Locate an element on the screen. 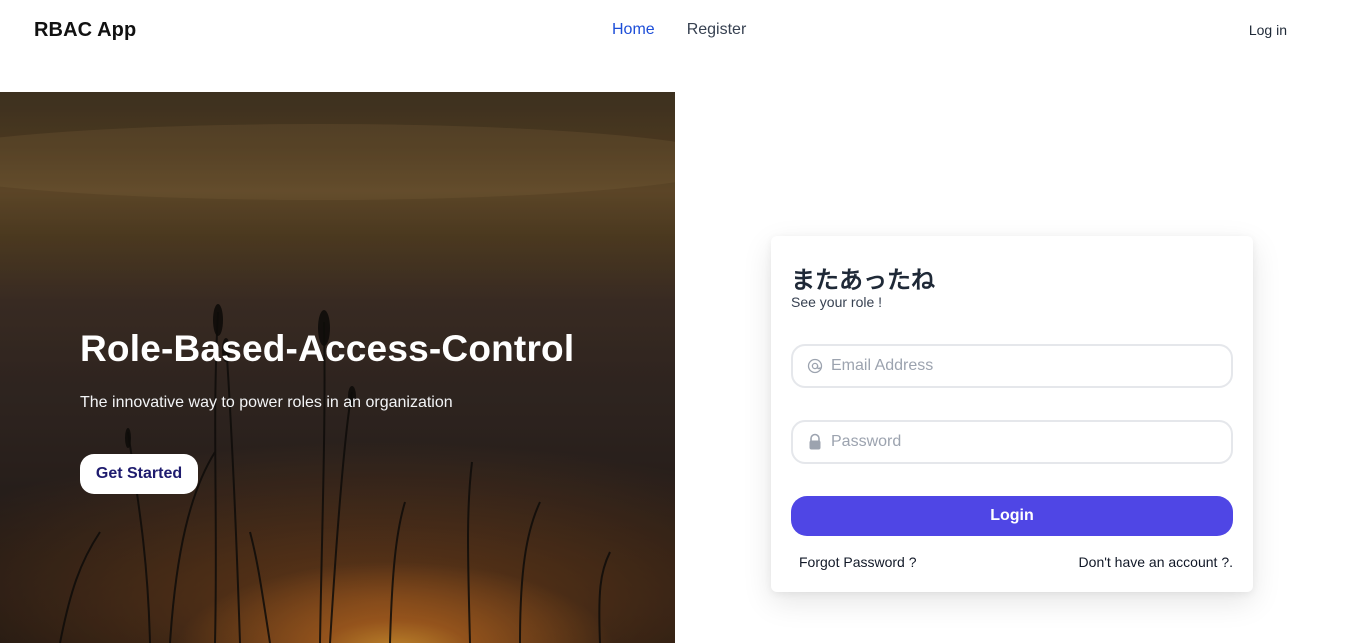 This screenshot has width=1349, height=643. nav-home-link: Home is located at coordinates (633, 30).